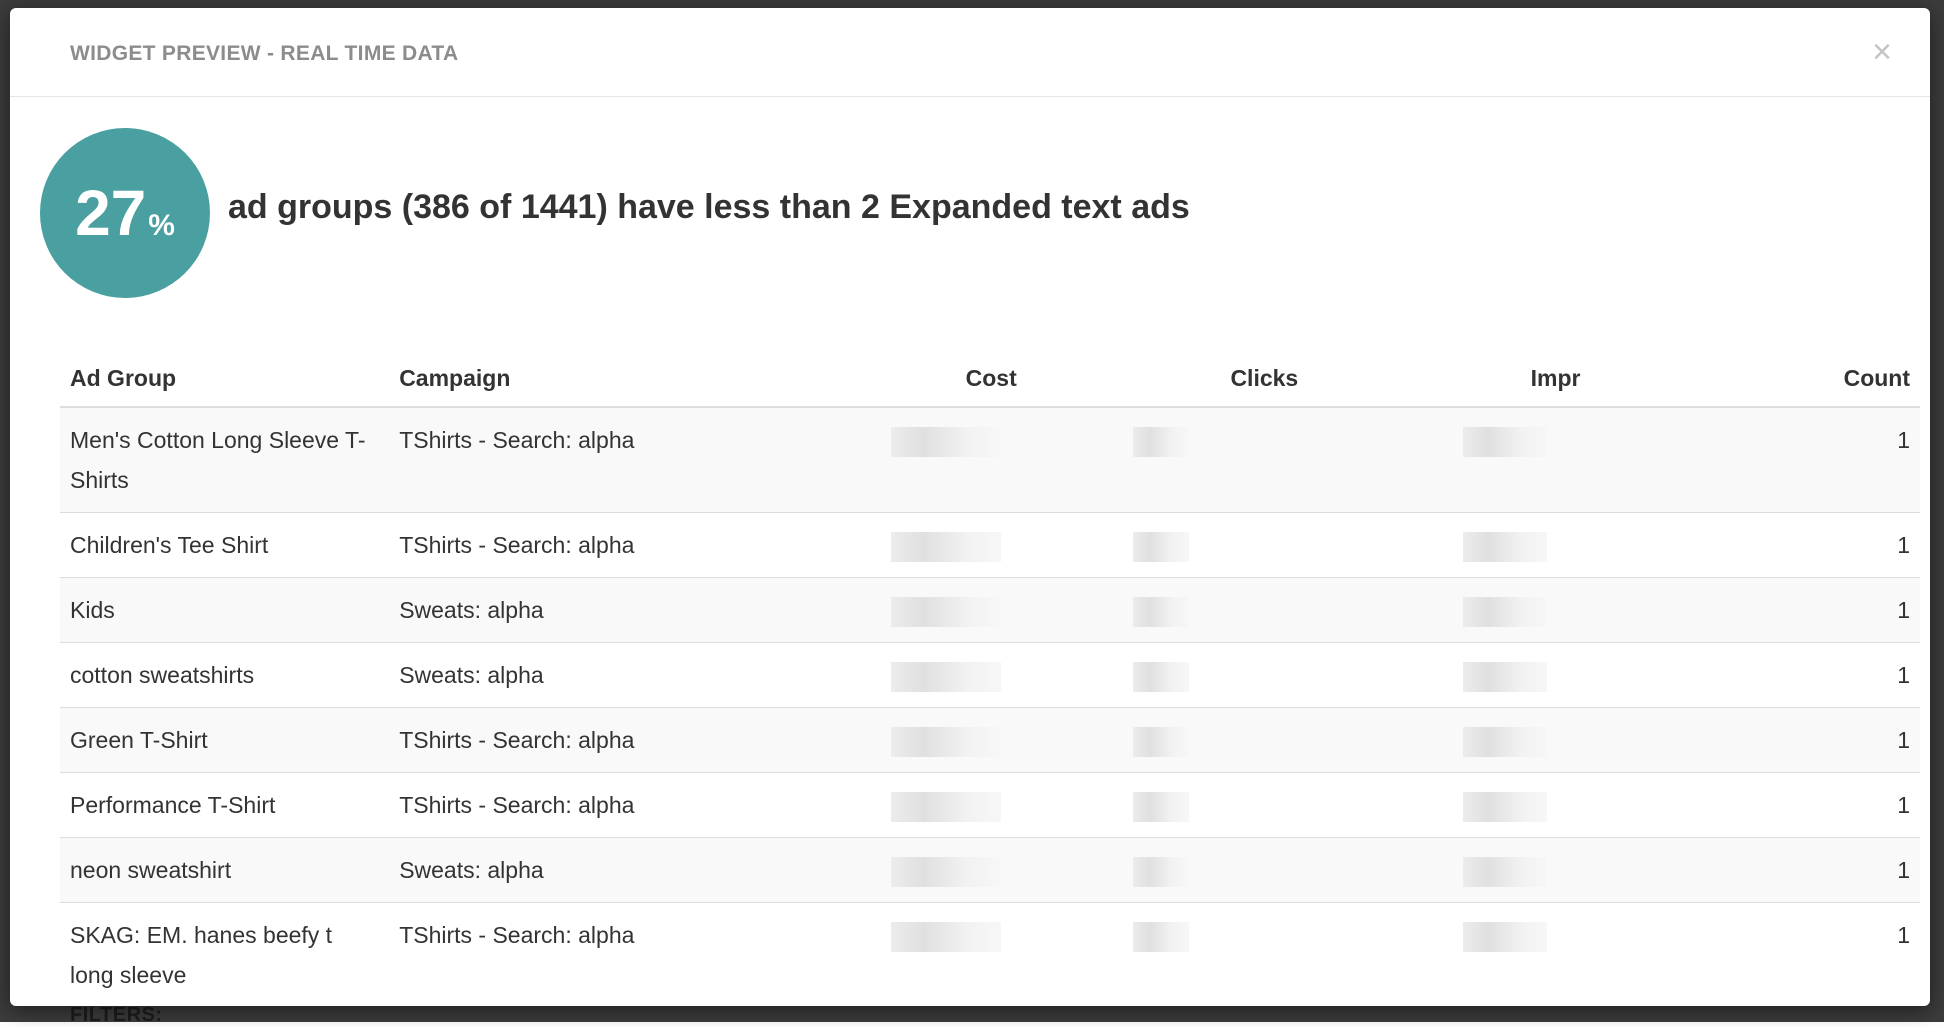  What do you see at coordinates (225, 675) in the screenshot?
I see `cell-ad-group: cotton sweatshirts` at bounding box center [225, 675].